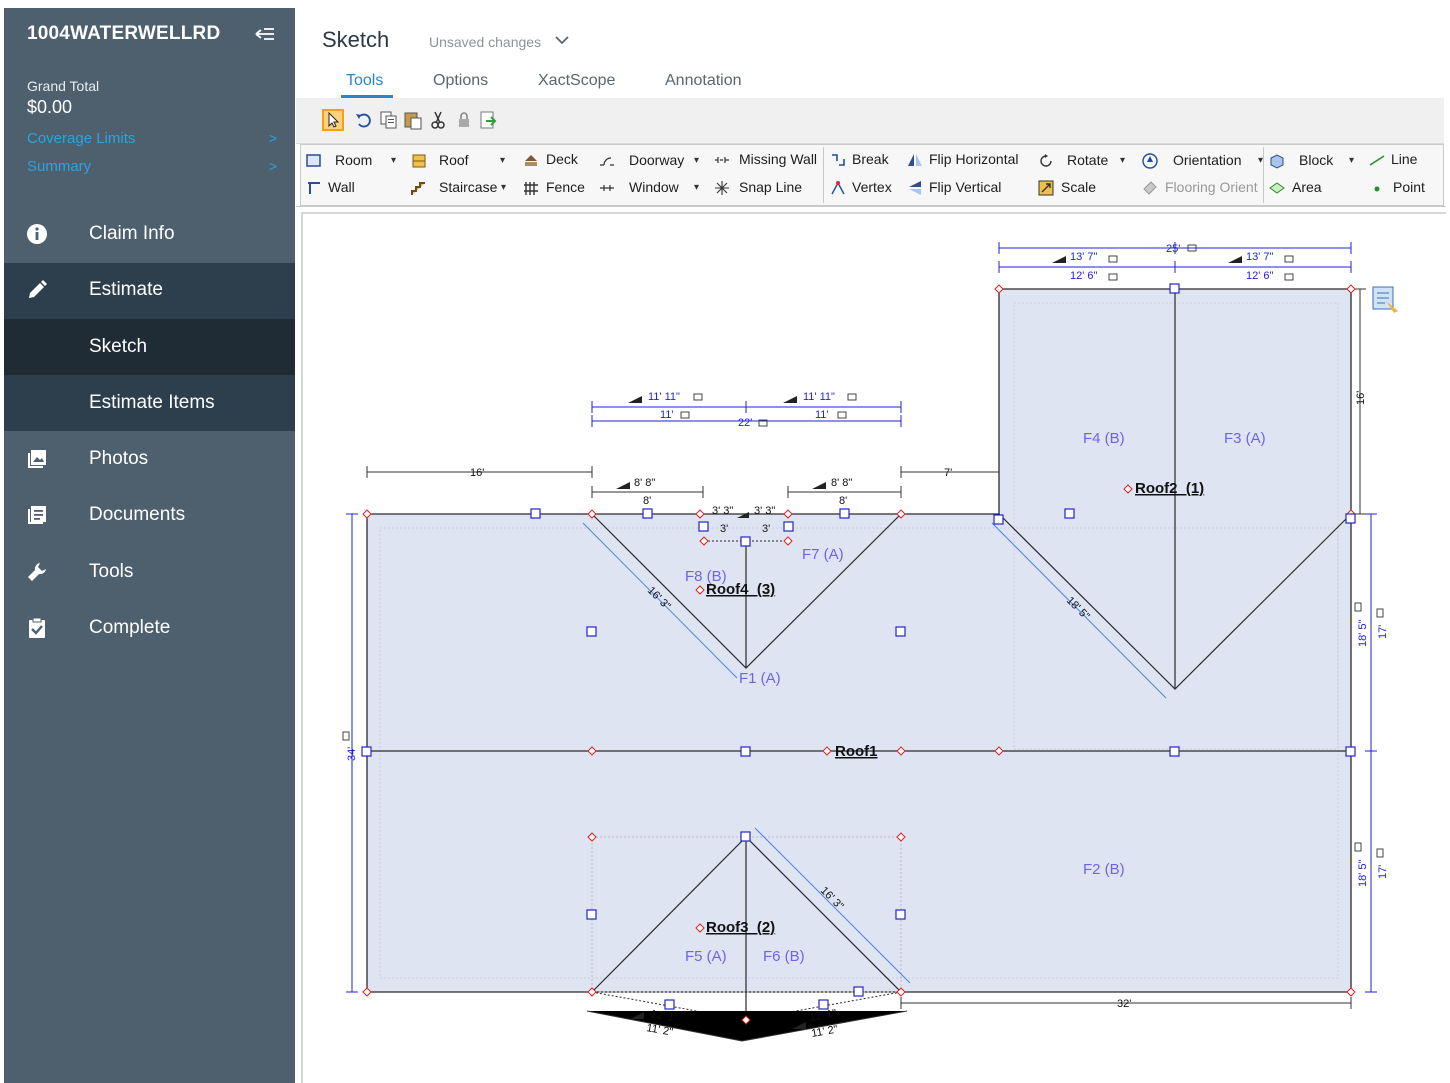 This screenshot has height=1083, width=1450. I want to click on ribbon-separator, so click(823, 175).